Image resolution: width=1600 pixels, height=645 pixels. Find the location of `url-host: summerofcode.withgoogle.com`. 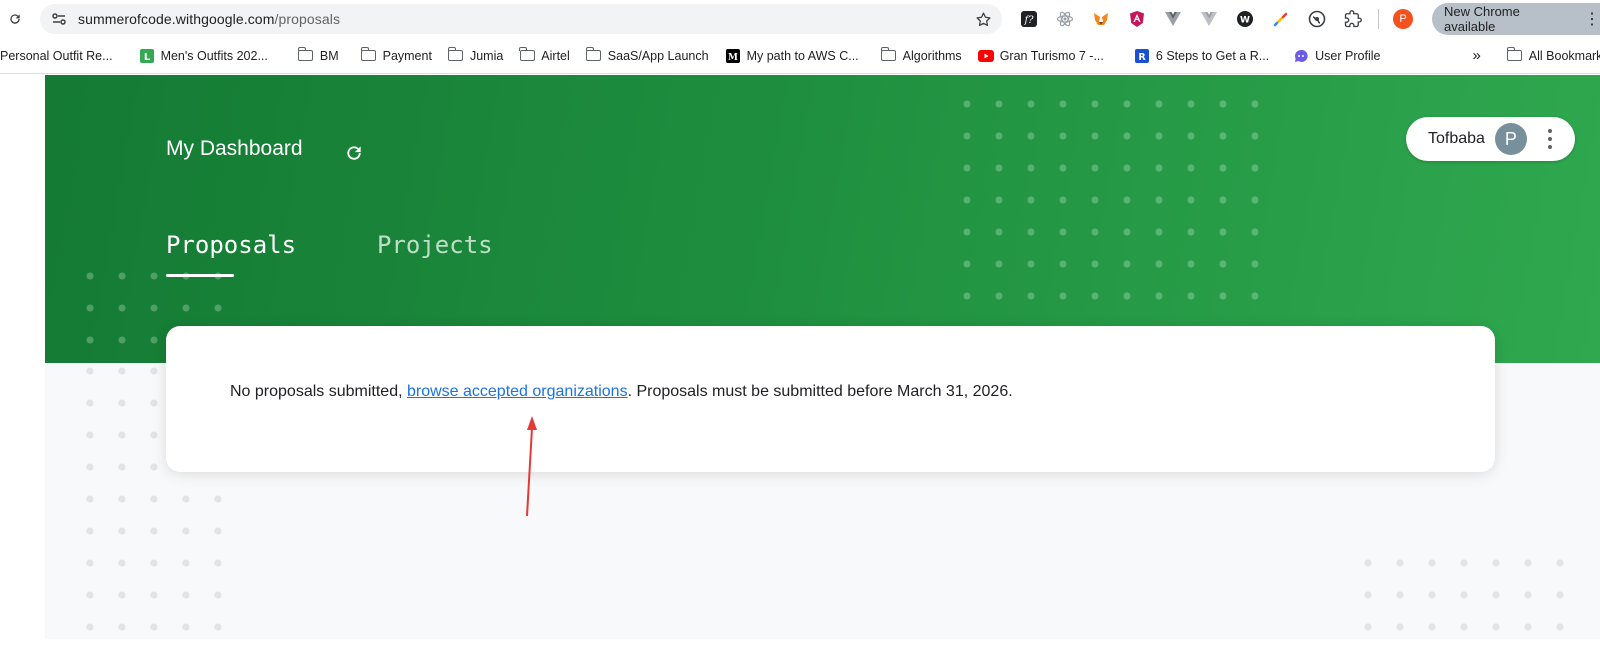

url-host: summerofcode.withgoogle.com is located at coordinates (176, 19).